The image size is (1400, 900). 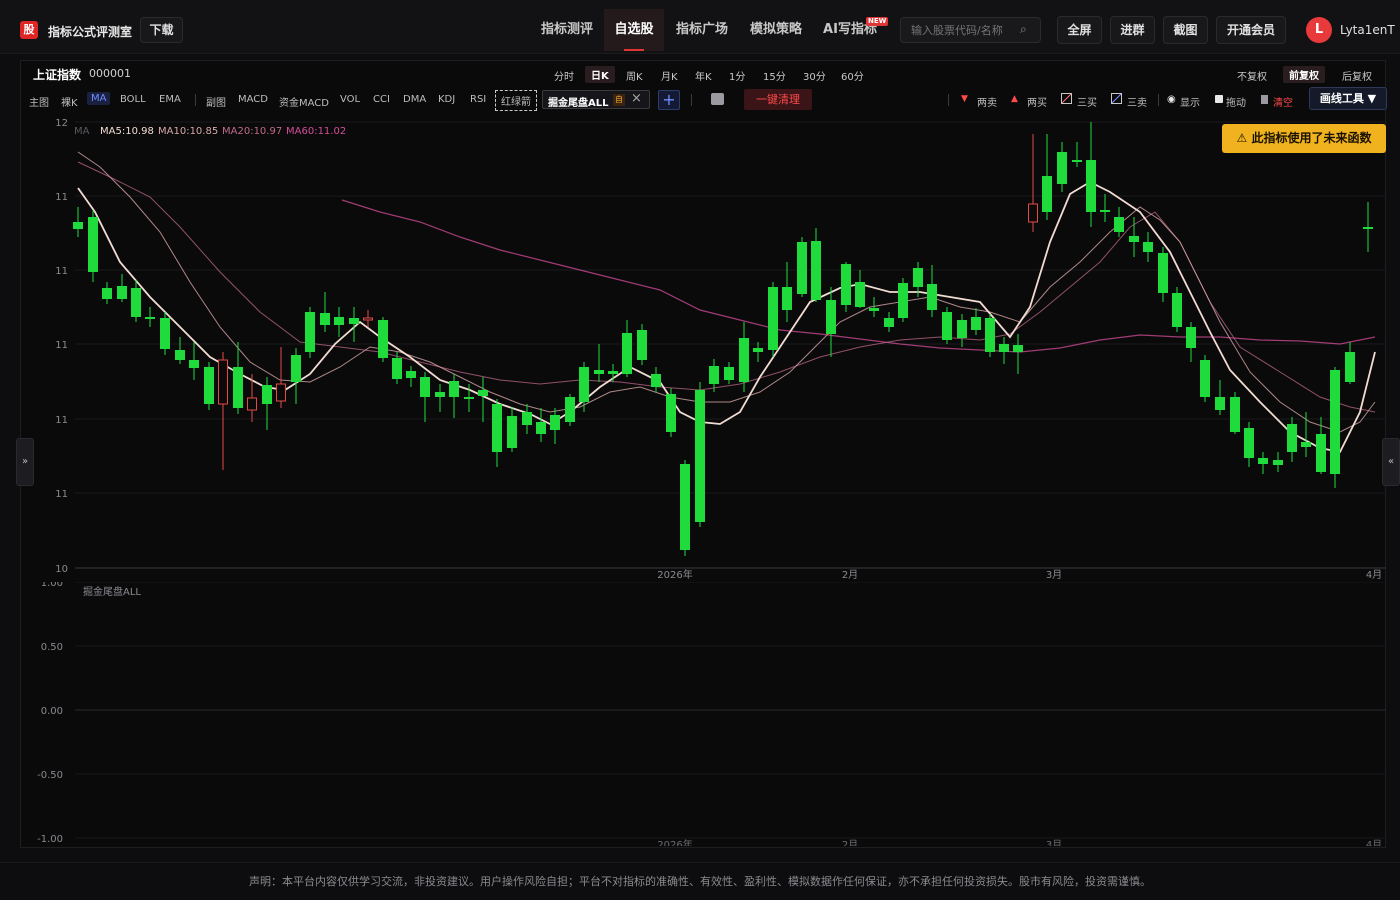 What do you see at coordinates (1283, 101) in the screenshot?
I see `draw-clear-button: 清空` at bounding box center [1283, 101].